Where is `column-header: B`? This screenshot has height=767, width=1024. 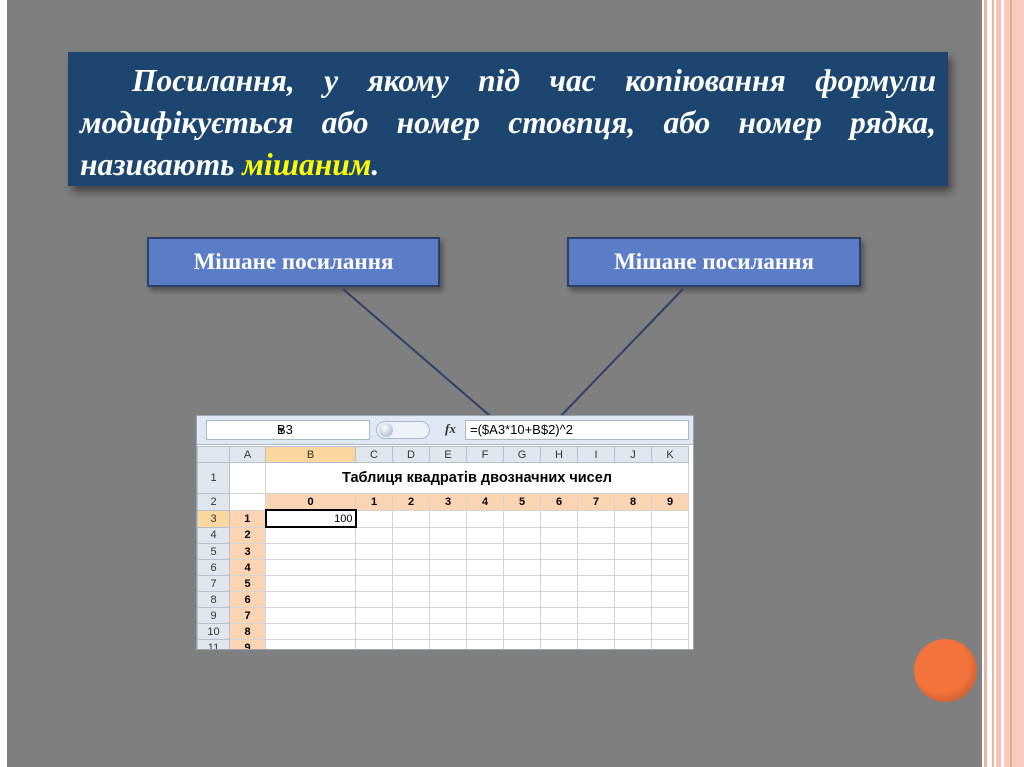
column-header: B is located at coordinates (310, 454).